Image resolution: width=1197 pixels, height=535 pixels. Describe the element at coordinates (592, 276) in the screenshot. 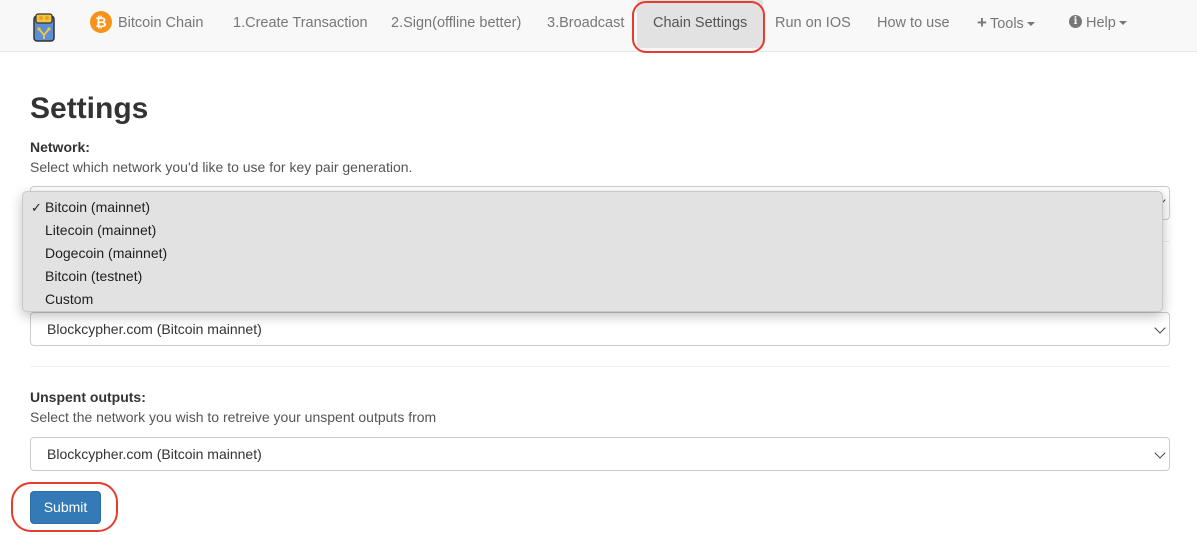

I see `network-option-bitcoin-testnet: Bitcoin (testnet)` at that location.